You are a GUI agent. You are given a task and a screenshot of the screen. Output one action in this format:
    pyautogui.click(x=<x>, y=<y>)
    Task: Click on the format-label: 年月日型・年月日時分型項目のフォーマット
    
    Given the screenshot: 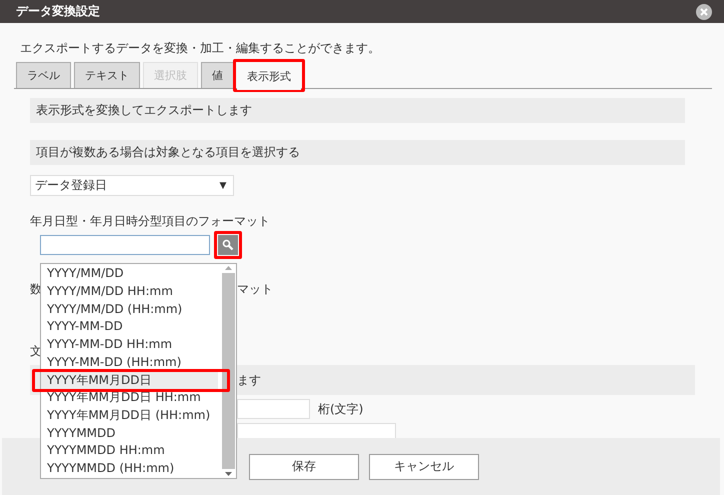 What is the action you would take?
    pyautogui.click(x=150, y=221)
    